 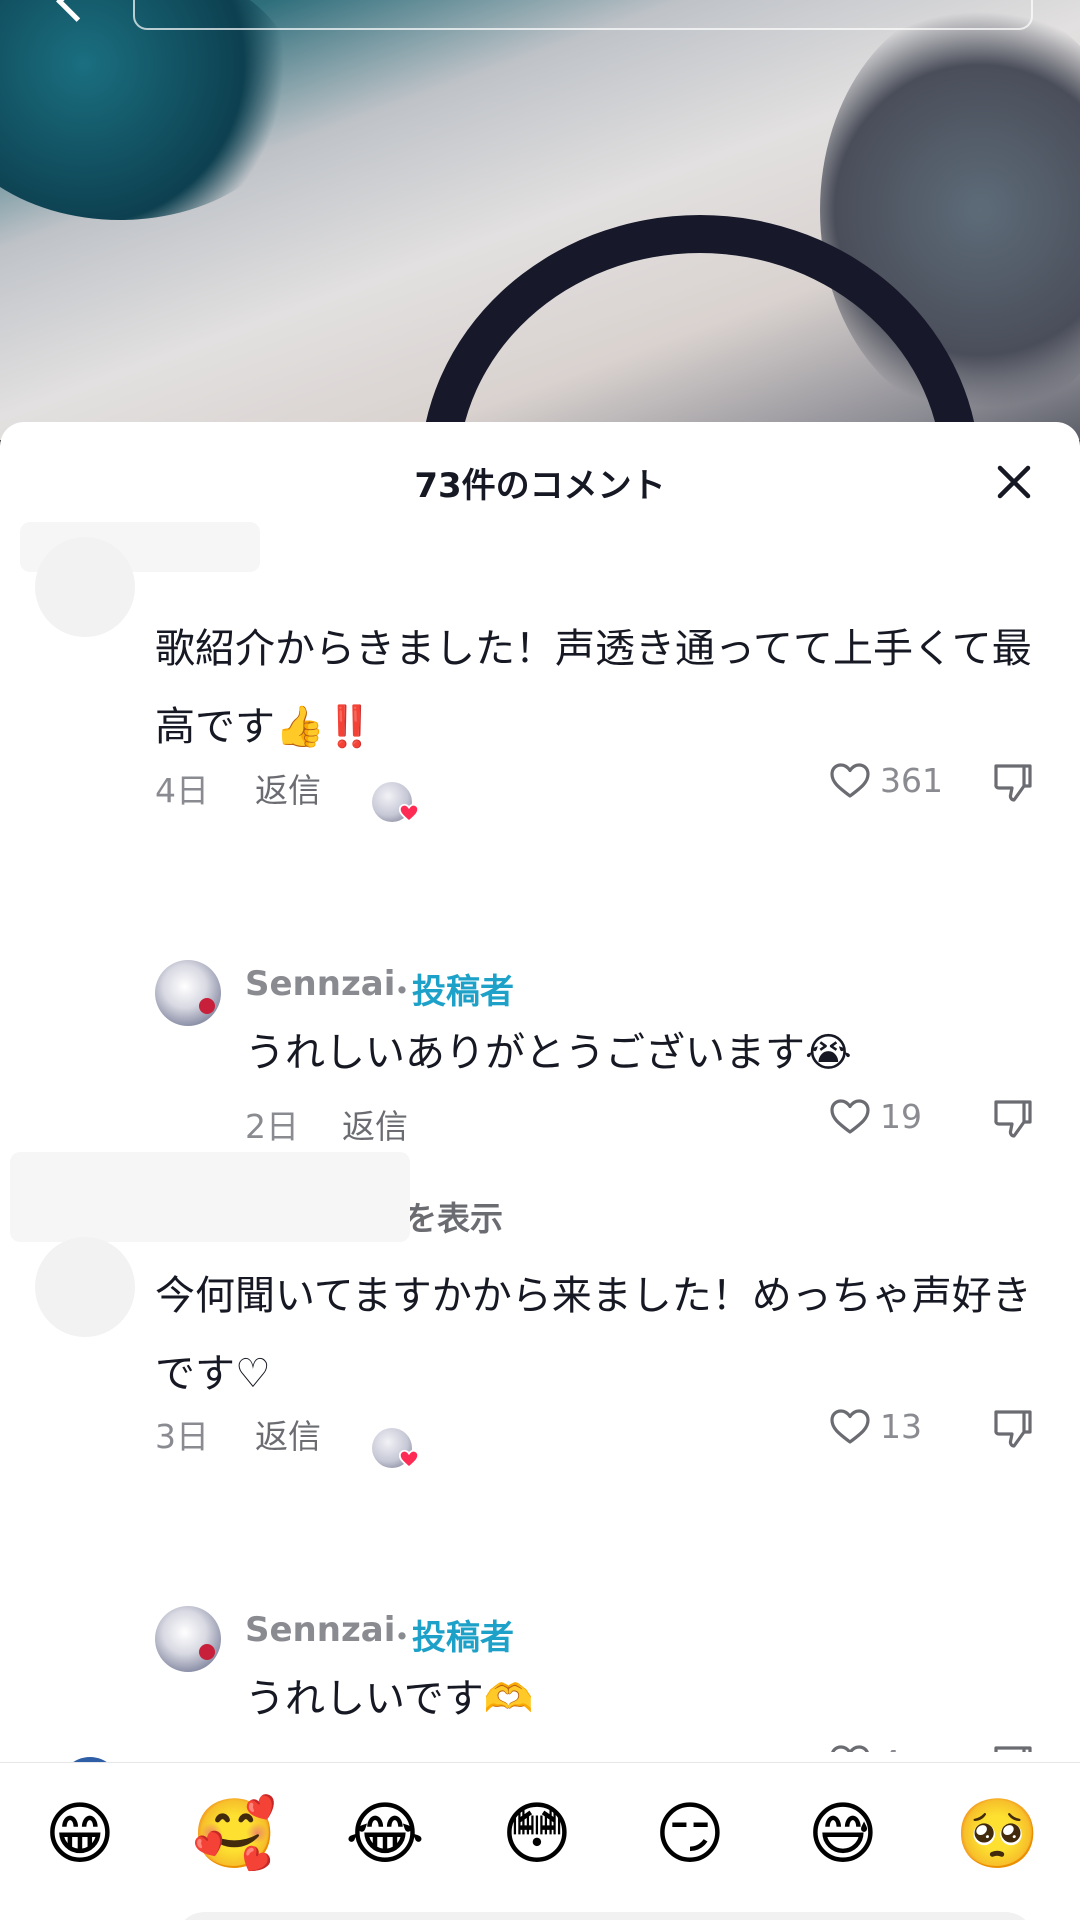 I want to click on like-button: 19, so click(x=875, y=1116).